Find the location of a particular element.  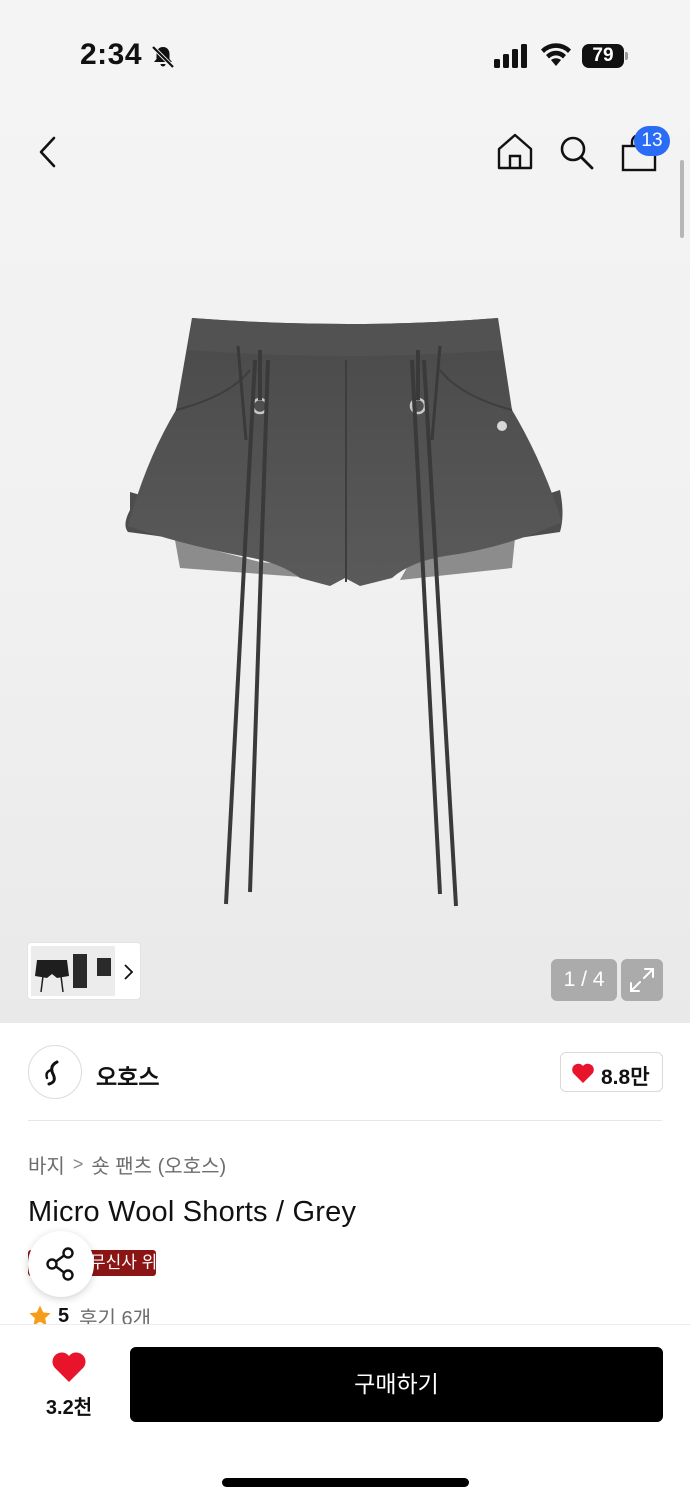

expand-icon is located at coordinates (642, 980).